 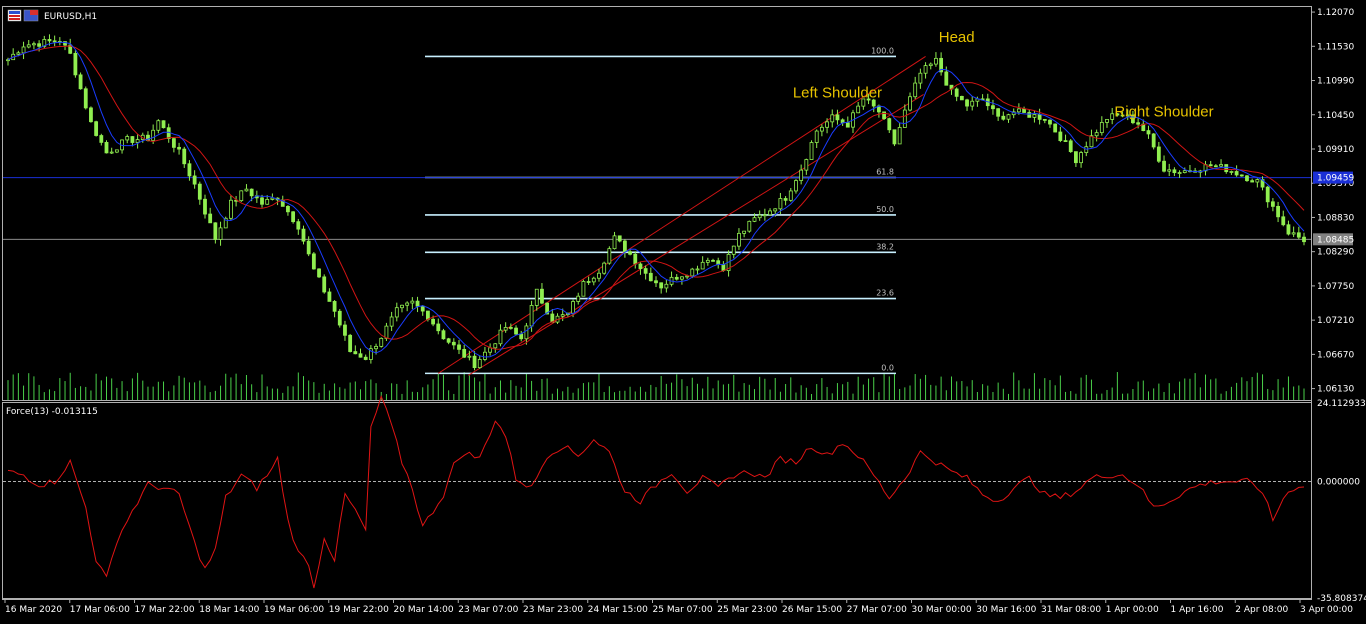 I want to click on eurusd-flag-icon, so click(x=23, y=15).